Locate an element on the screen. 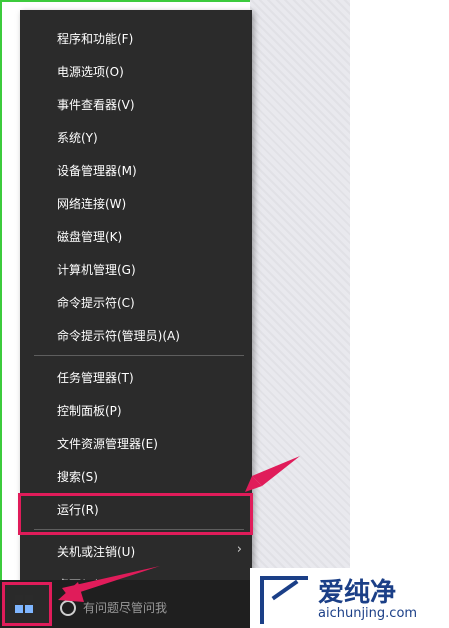 The image size is (449, 628). menu-item-control-panel: 控制面板(P) is located at coordinates (136, 411).